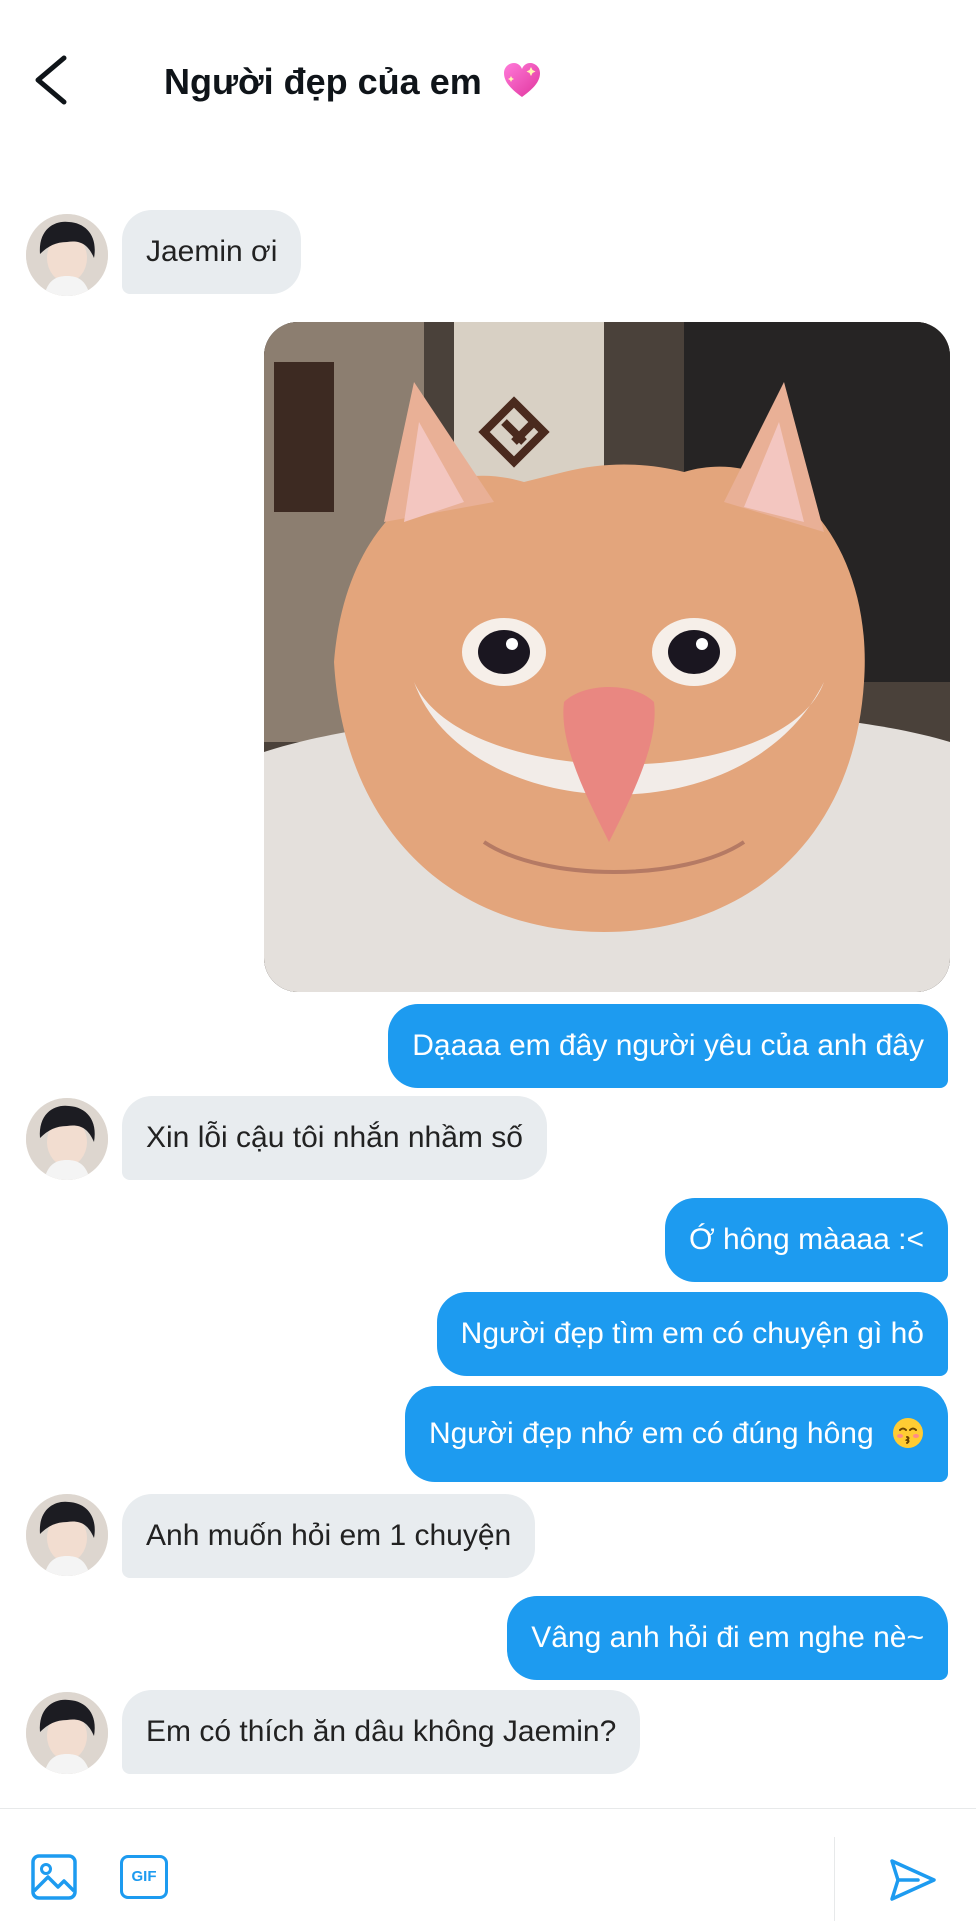 This screenshot has height=1921, width=976. I want to click on kissing-face-icon, so click(908, 1440).